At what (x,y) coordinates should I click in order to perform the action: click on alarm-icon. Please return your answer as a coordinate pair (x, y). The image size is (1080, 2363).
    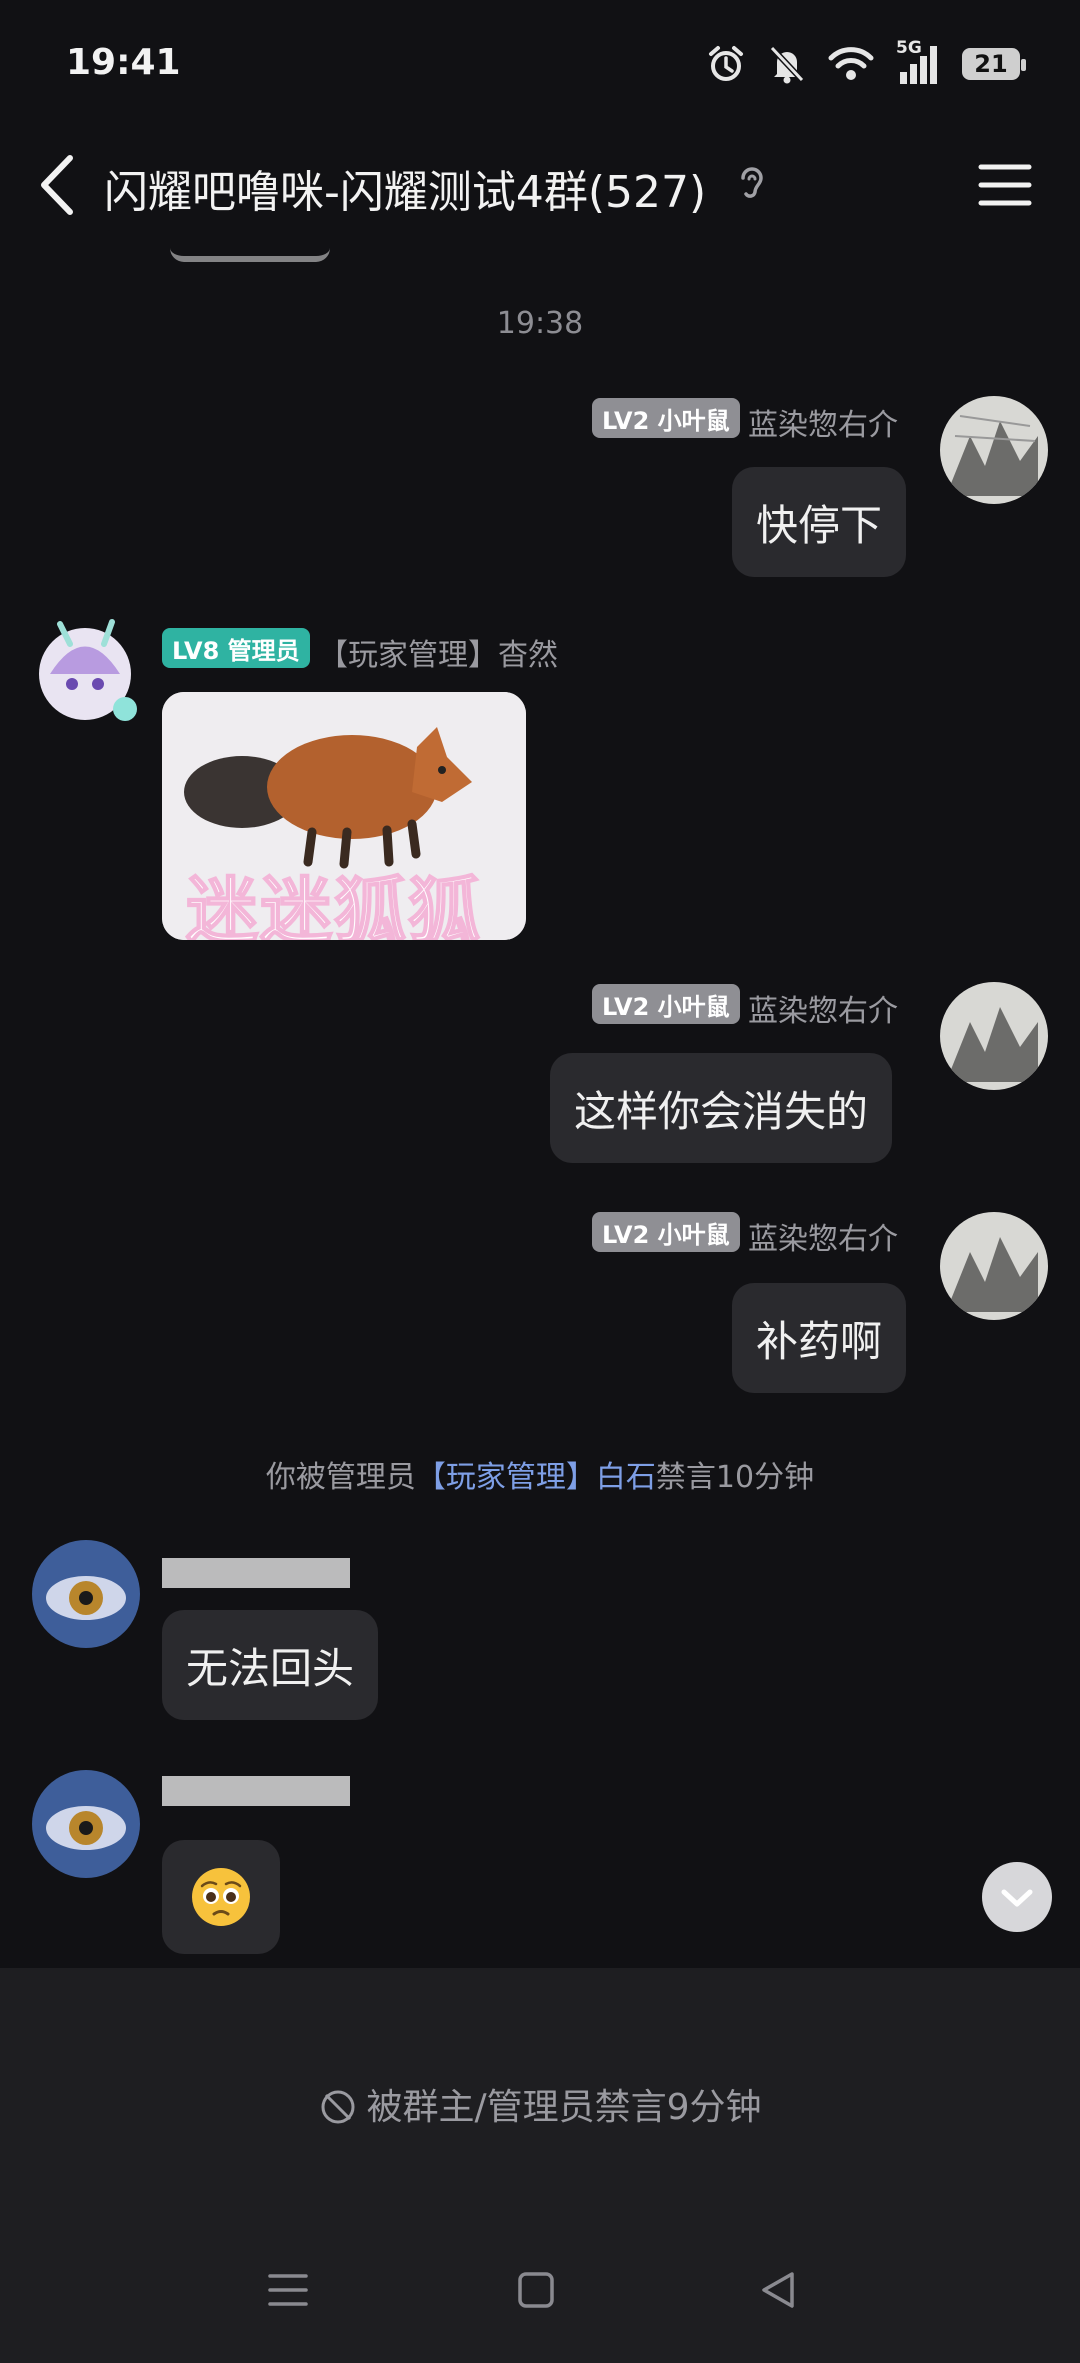
    Looking at the image, I should click on (726, 63).